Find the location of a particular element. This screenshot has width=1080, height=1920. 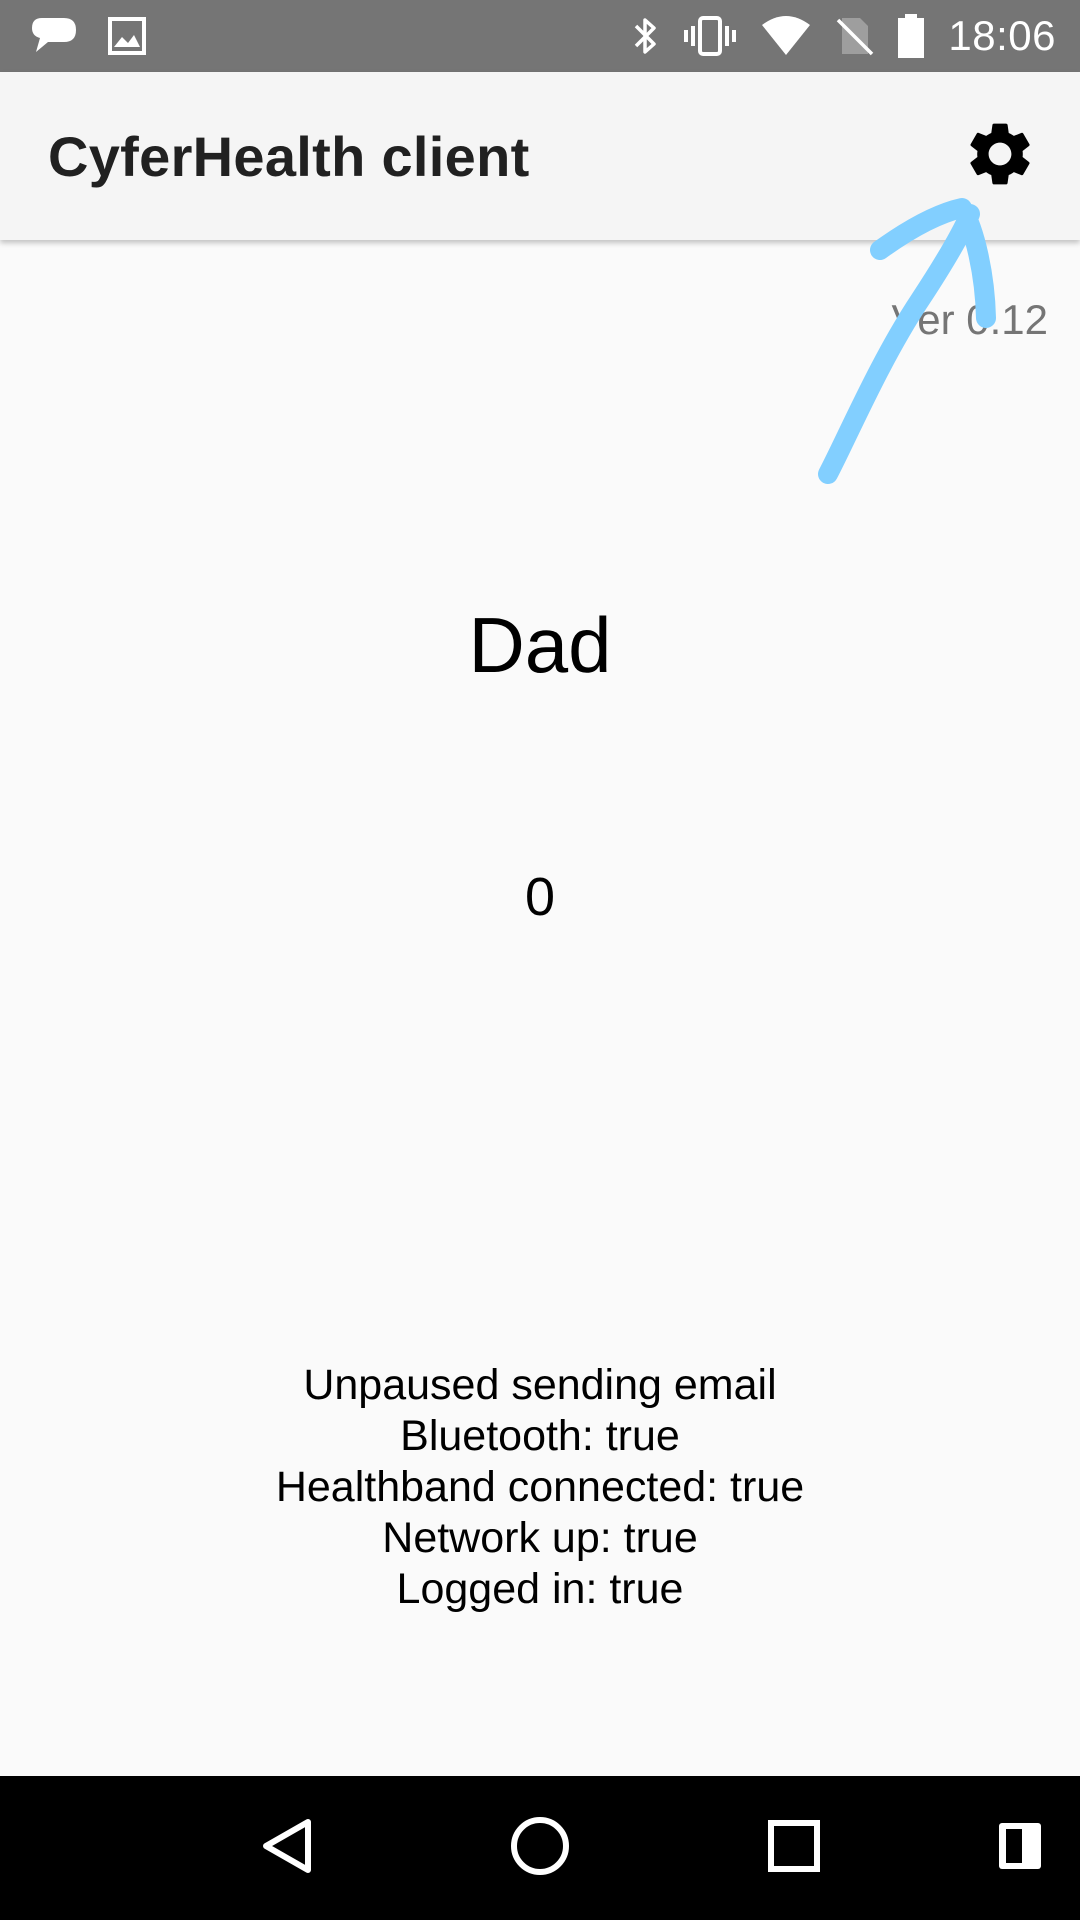

recents-icon is located at coordinates (794, 1848).